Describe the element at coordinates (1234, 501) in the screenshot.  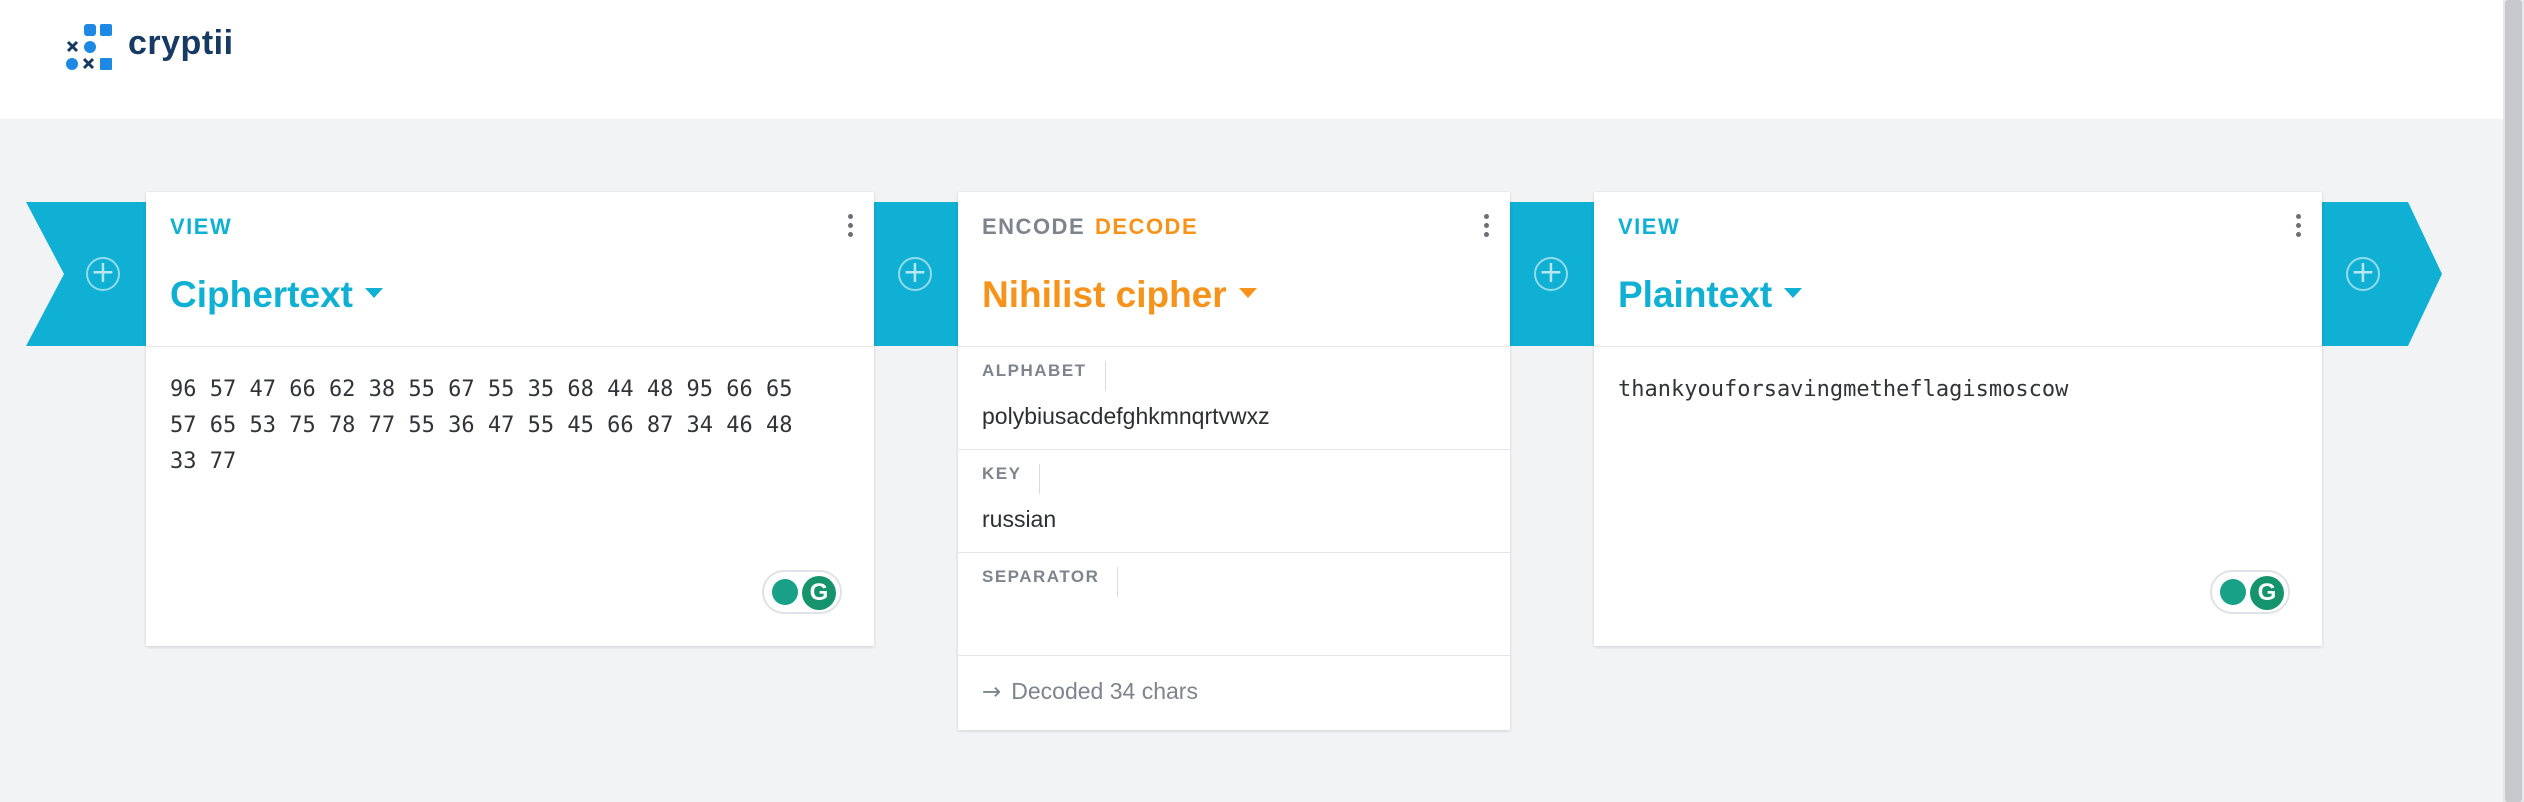
I see `key-setting: KEY russian` at that location.